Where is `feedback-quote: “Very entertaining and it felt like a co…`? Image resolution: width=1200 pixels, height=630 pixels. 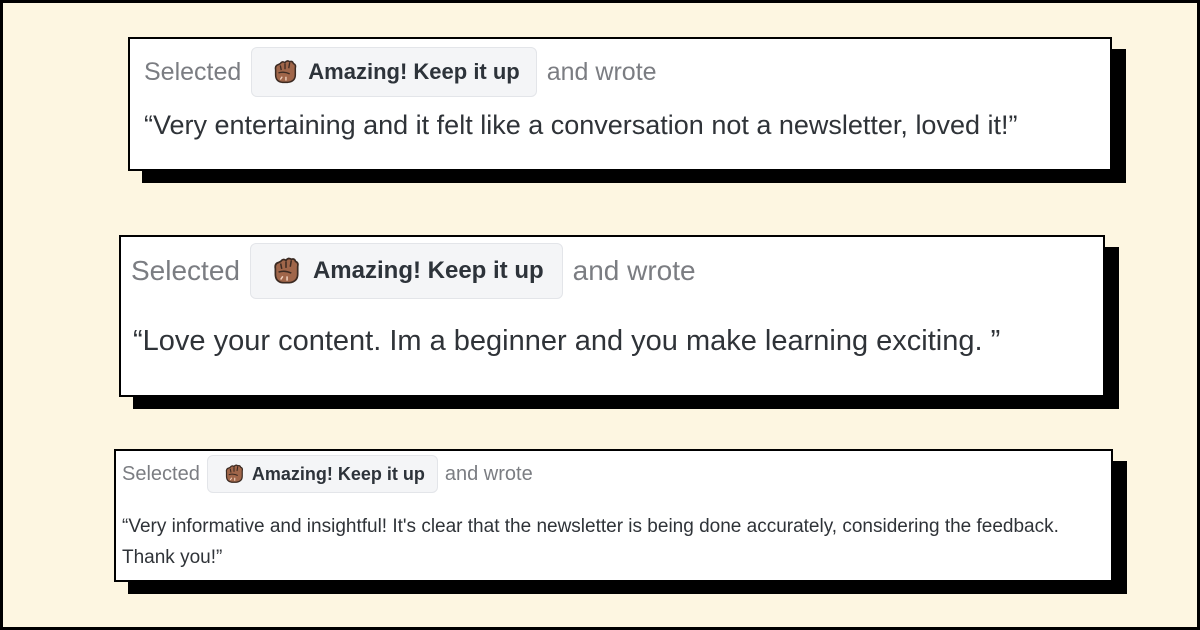
feedback-quote: “Very entertaining and it felt like a co… is located at coordinates (581, 125).